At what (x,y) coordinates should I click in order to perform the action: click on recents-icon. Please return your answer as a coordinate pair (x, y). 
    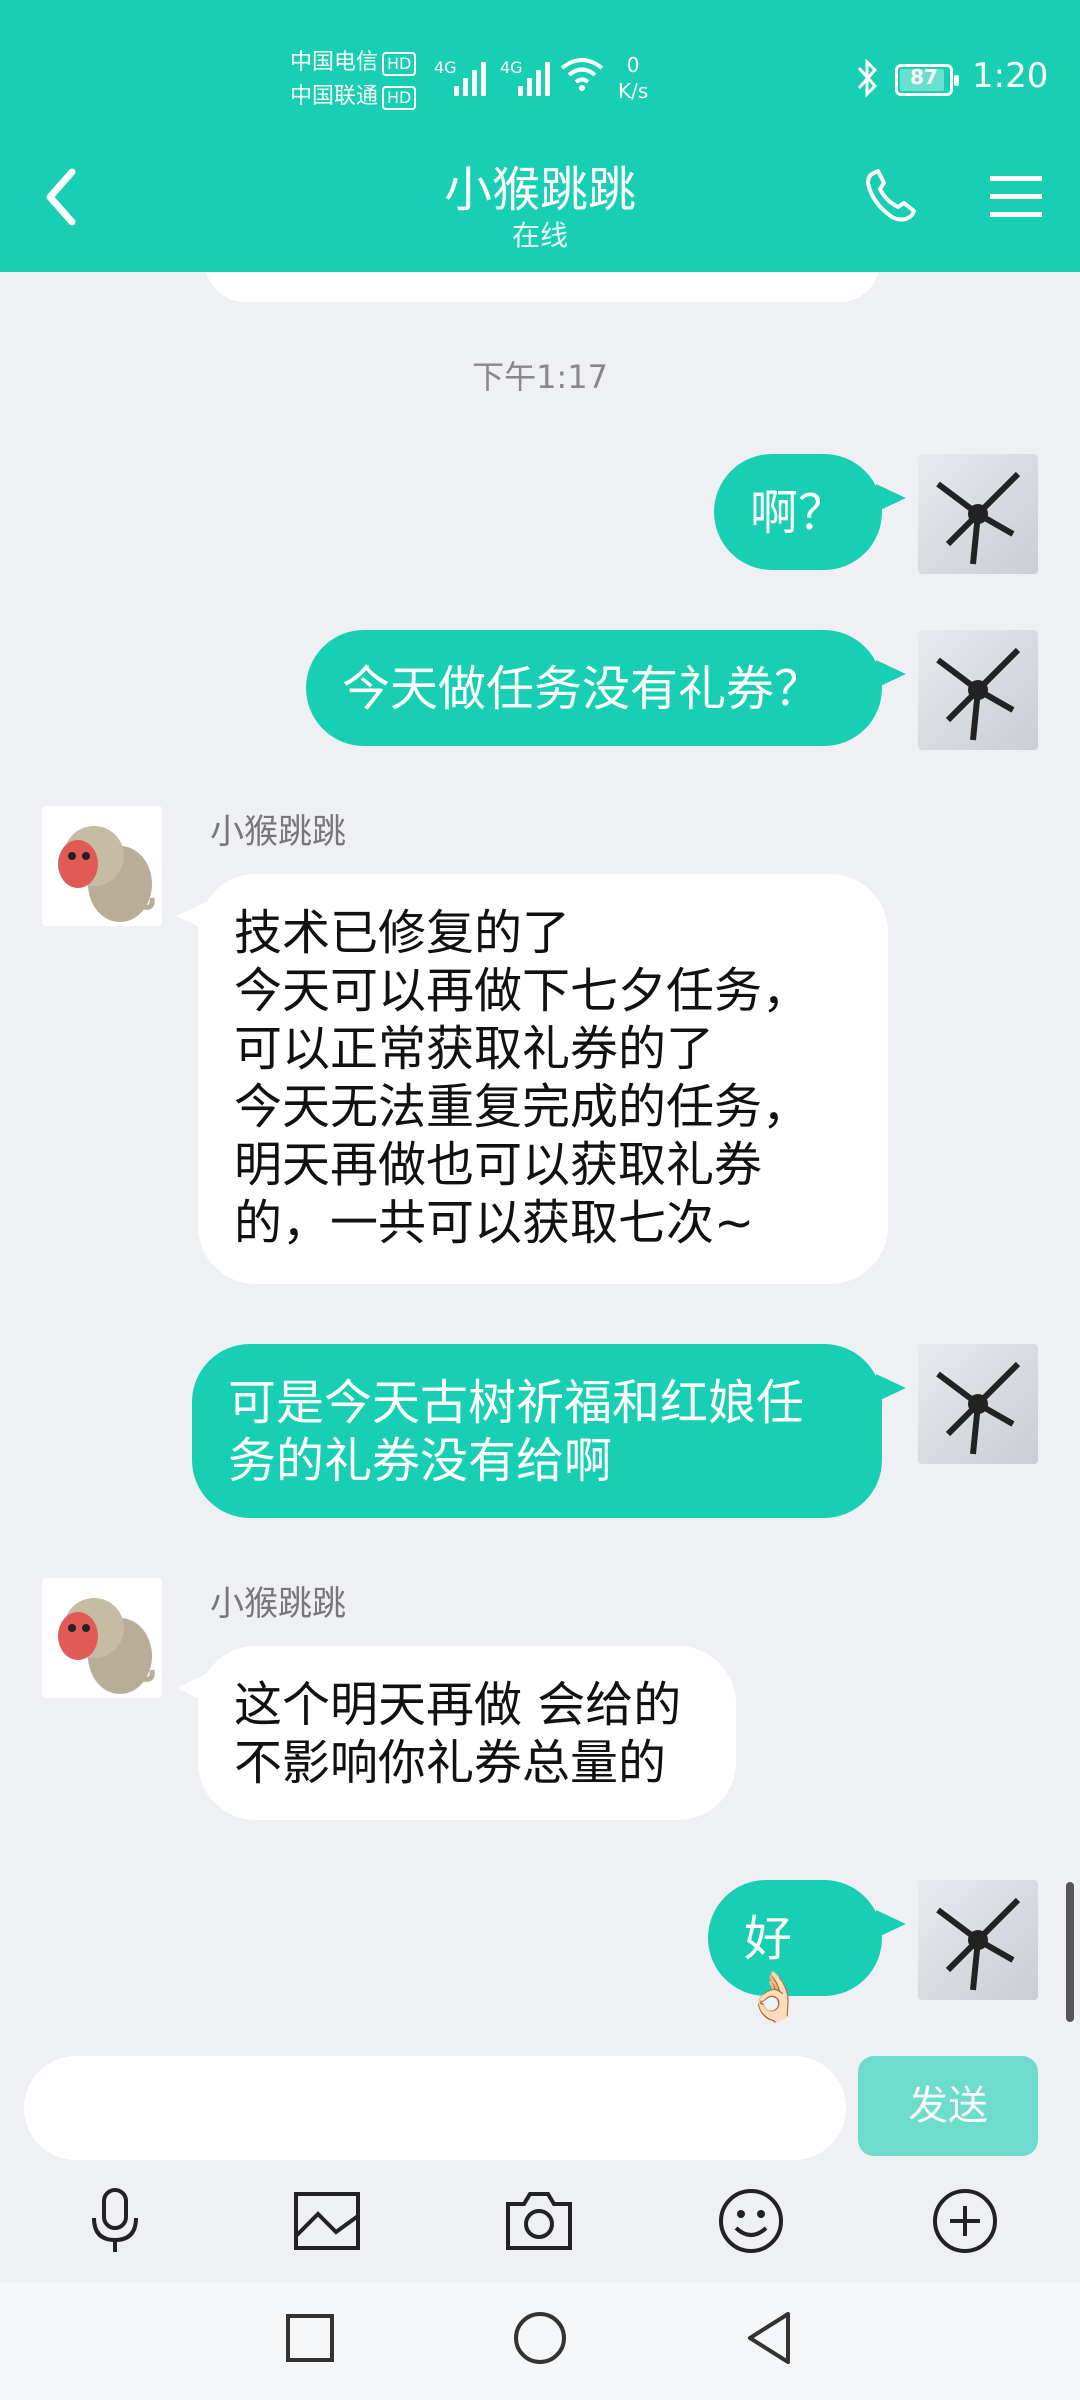
    Looking at the image, I should click on (310, 2338).